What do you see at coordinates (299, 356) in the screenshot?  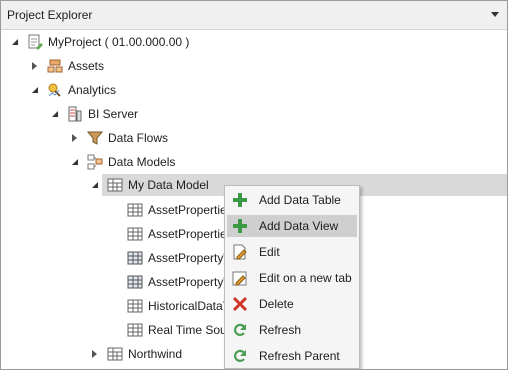 I see `menu-item-label: Refresh Parent` at bounding box center [299, 356].